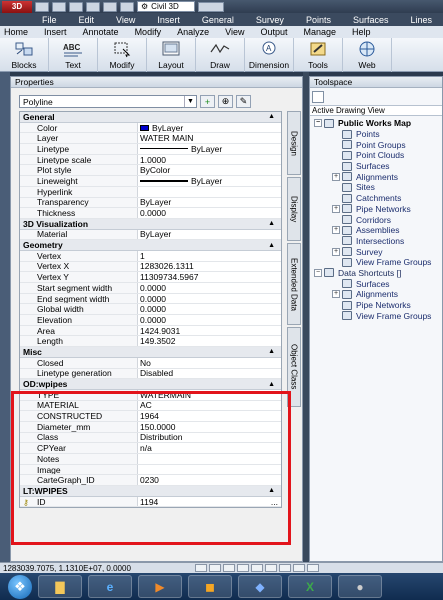 The height and width of the screenshot is (600, 443). What do you see at coordinates (150, 192) in the screenshot?
I see `property-row-hyperlink: Hyperlink` at bounding box center [150, 192].